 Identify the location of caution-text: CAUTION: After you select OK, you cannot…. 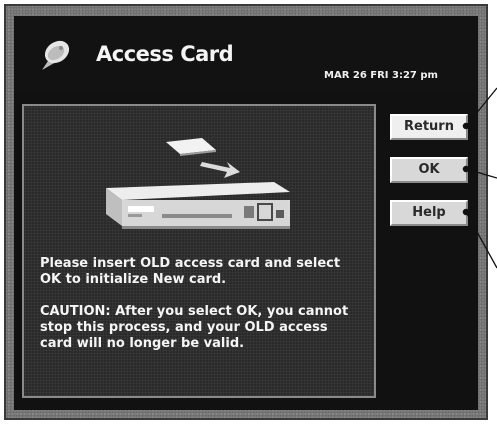
(194, 327).